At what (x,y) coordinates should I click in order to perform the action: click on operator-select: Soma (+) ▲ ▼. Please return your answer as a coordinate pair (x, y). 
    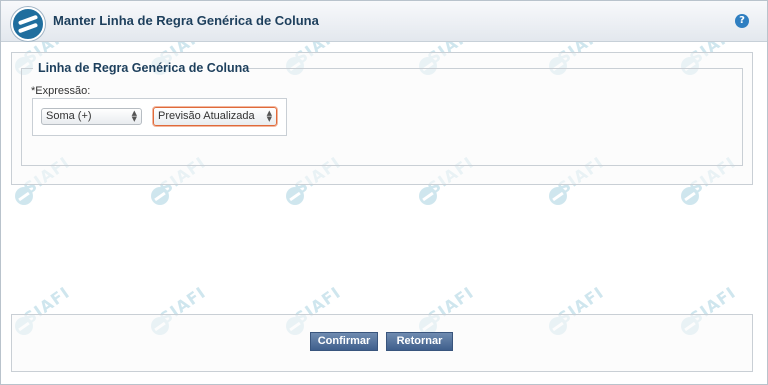
    Looking at the image, I should click on (91, 116).